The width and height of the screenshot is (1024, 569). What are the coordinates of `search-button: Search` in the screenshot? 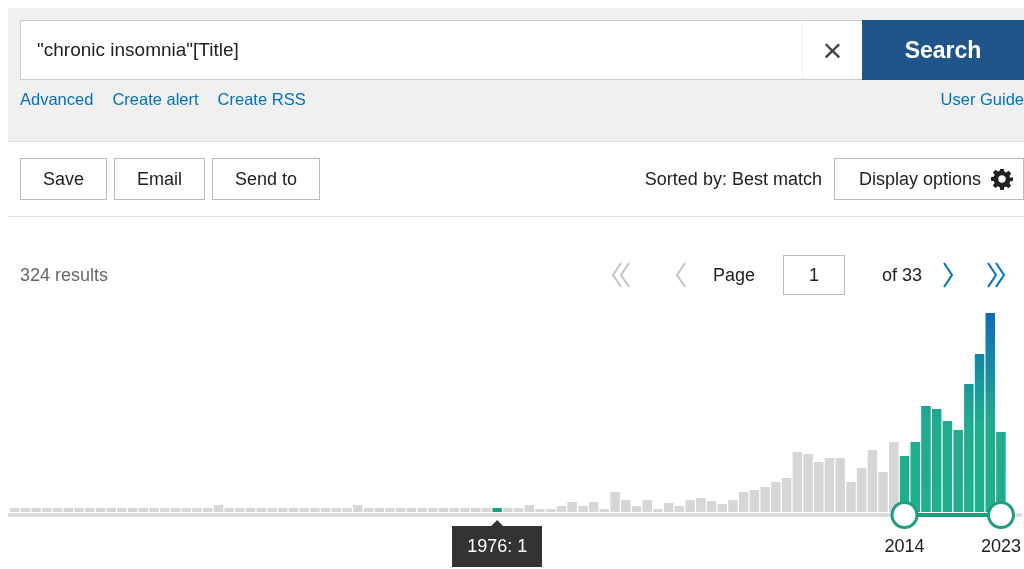 It's located at (943, 50).